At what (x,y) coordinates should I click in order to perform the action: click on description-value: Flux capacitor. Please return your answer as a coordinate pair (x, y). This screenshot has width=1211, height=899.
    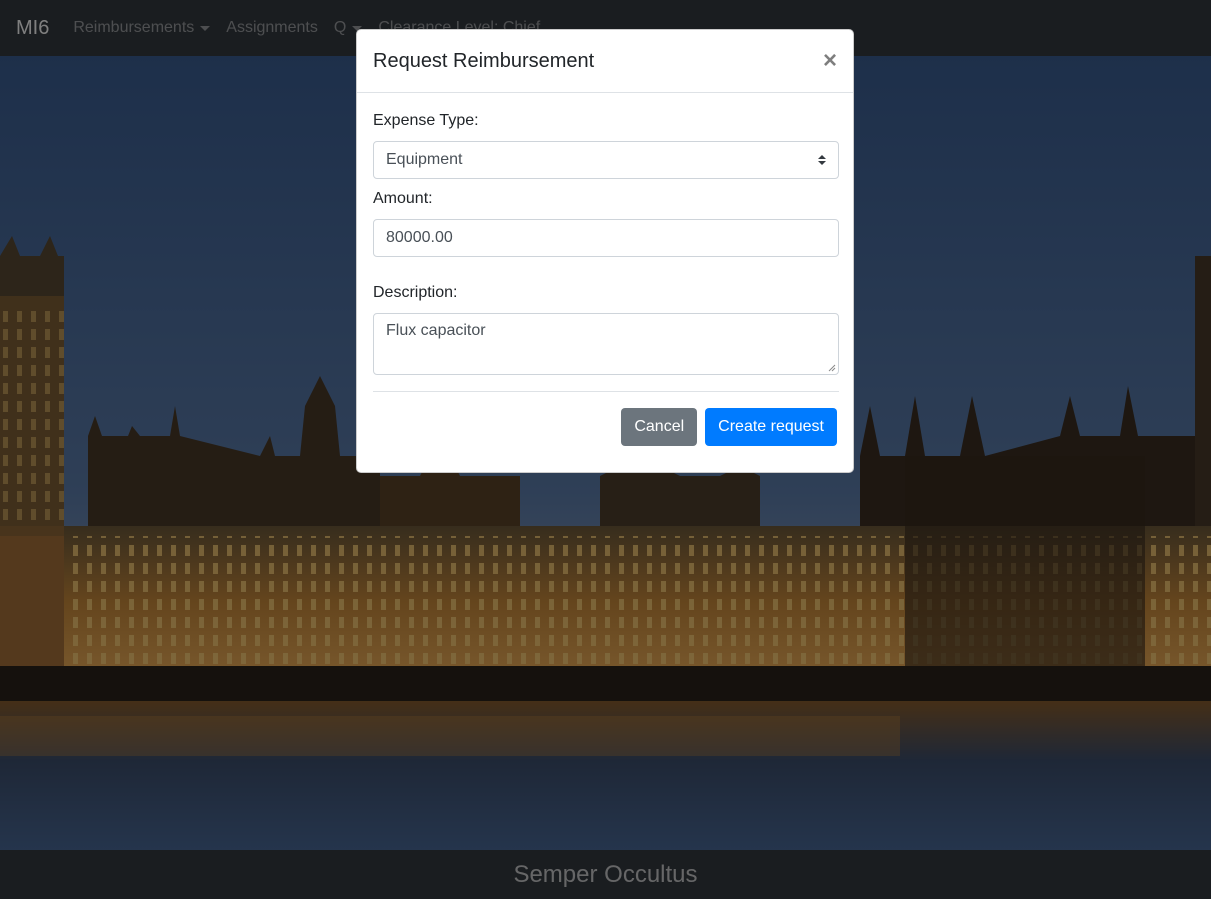
    Looking at the image, I should click on (436, 330).